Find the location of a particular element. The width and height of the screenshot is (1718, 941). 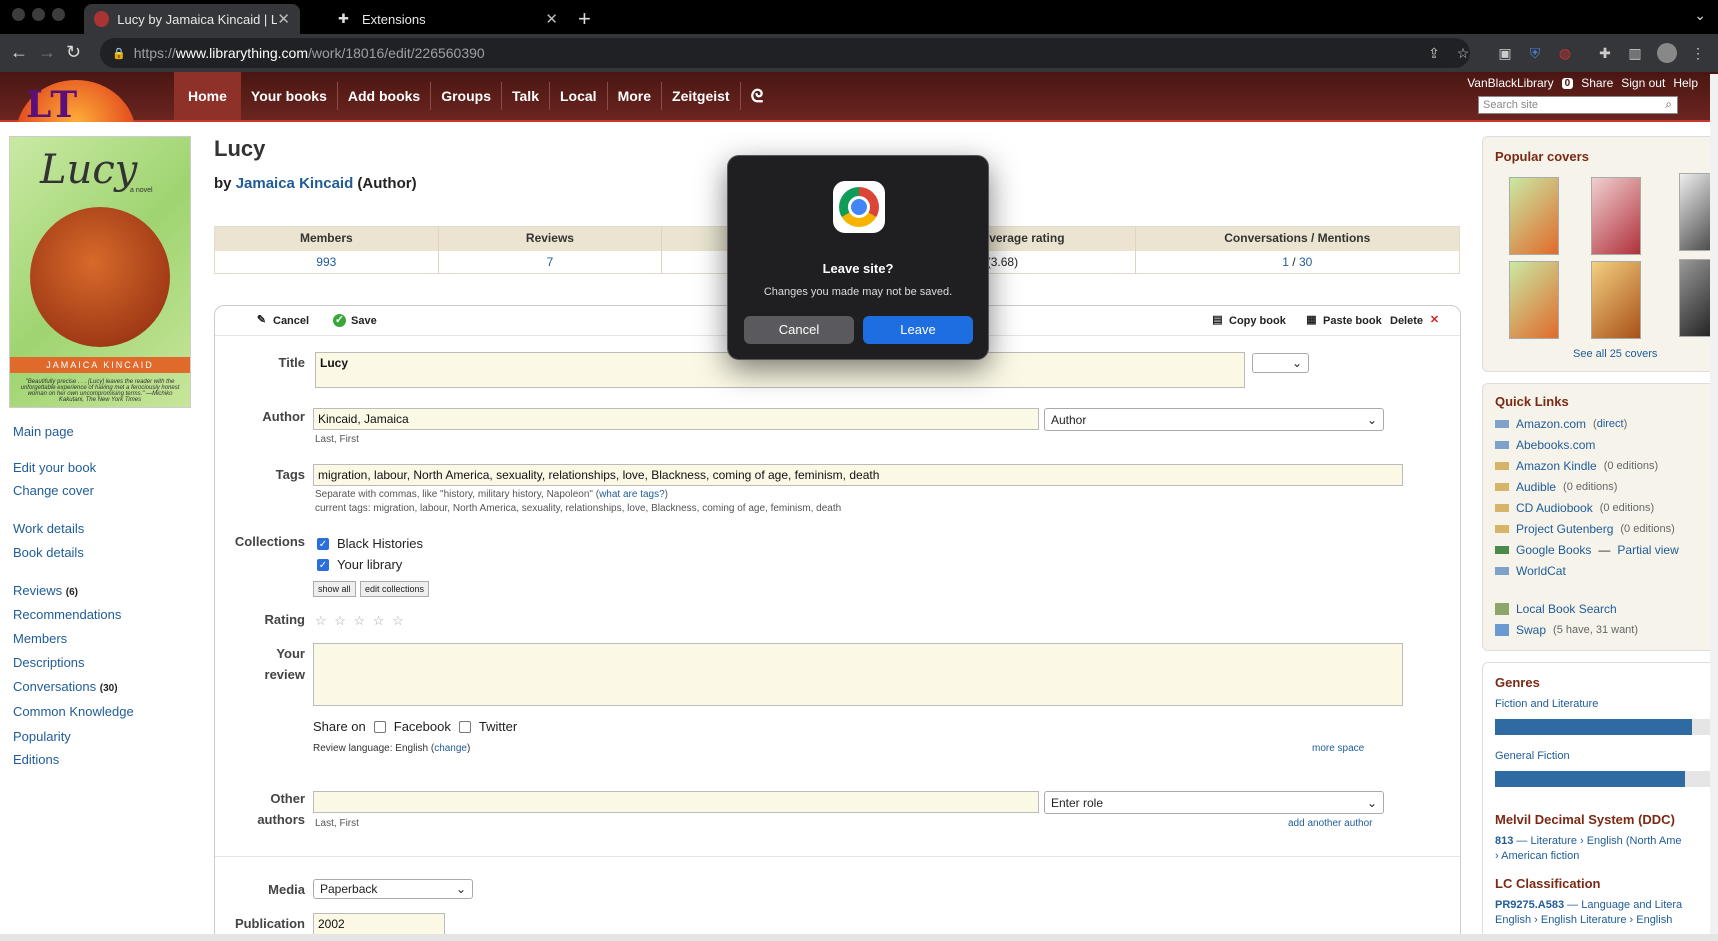

add-another-author-link: add another author is located at coordinates (1330, 823).